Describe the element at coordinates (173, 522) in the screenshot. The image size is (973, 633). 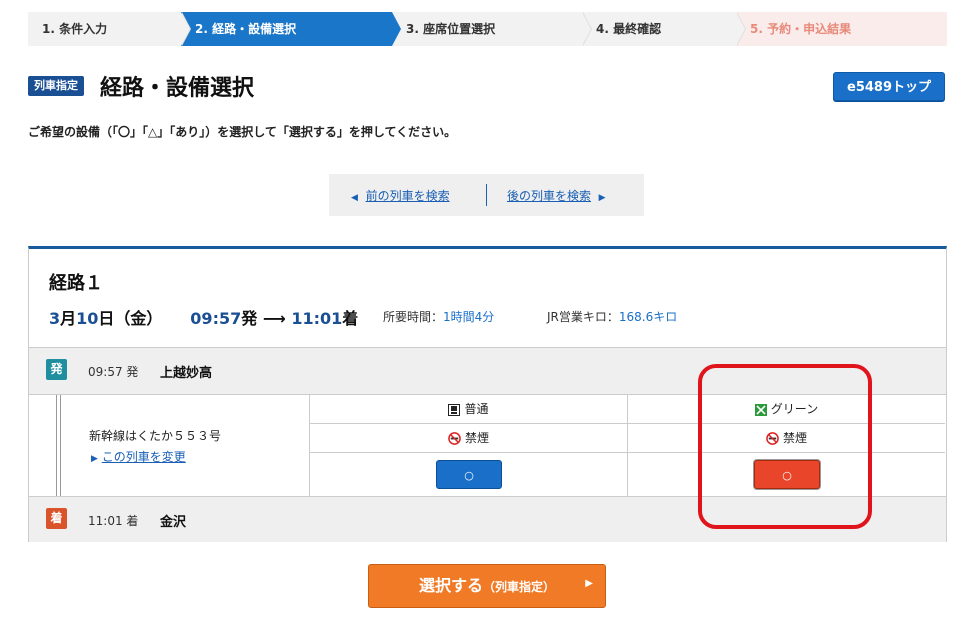
I see `arrival-station: 金沢` at that location.